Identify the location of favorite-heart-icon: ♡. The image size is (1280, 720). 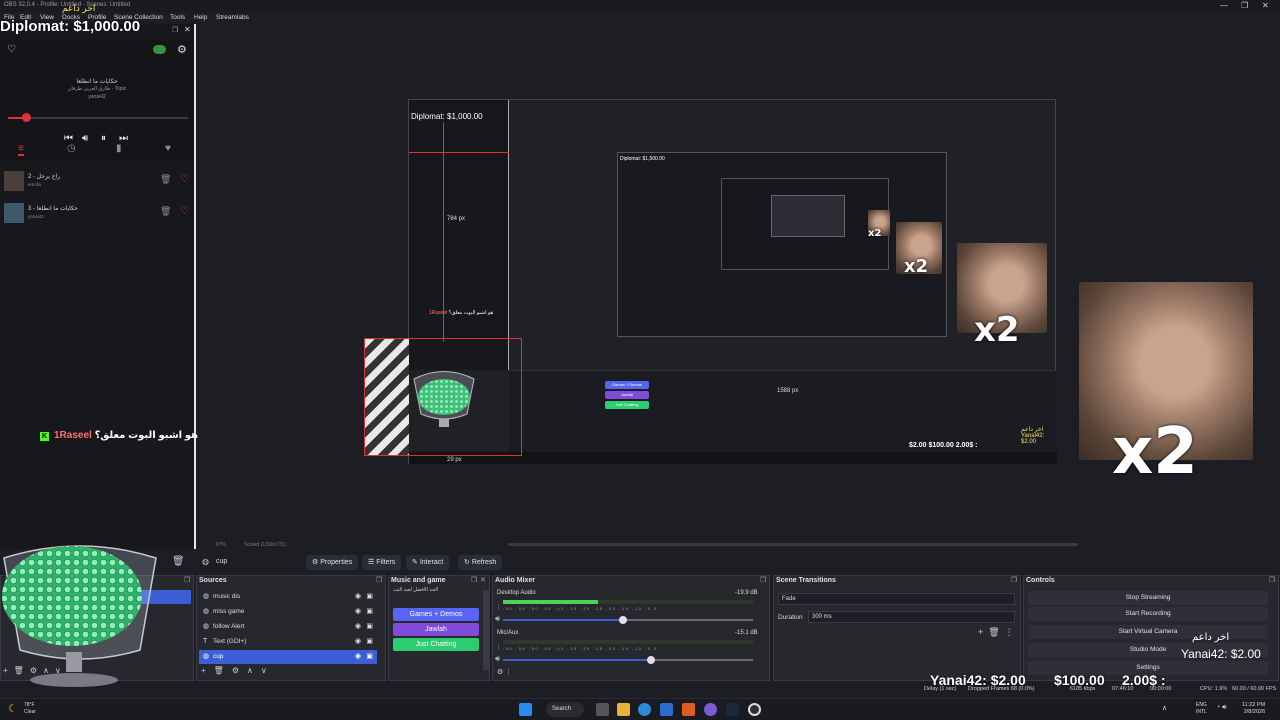
(11, 49).